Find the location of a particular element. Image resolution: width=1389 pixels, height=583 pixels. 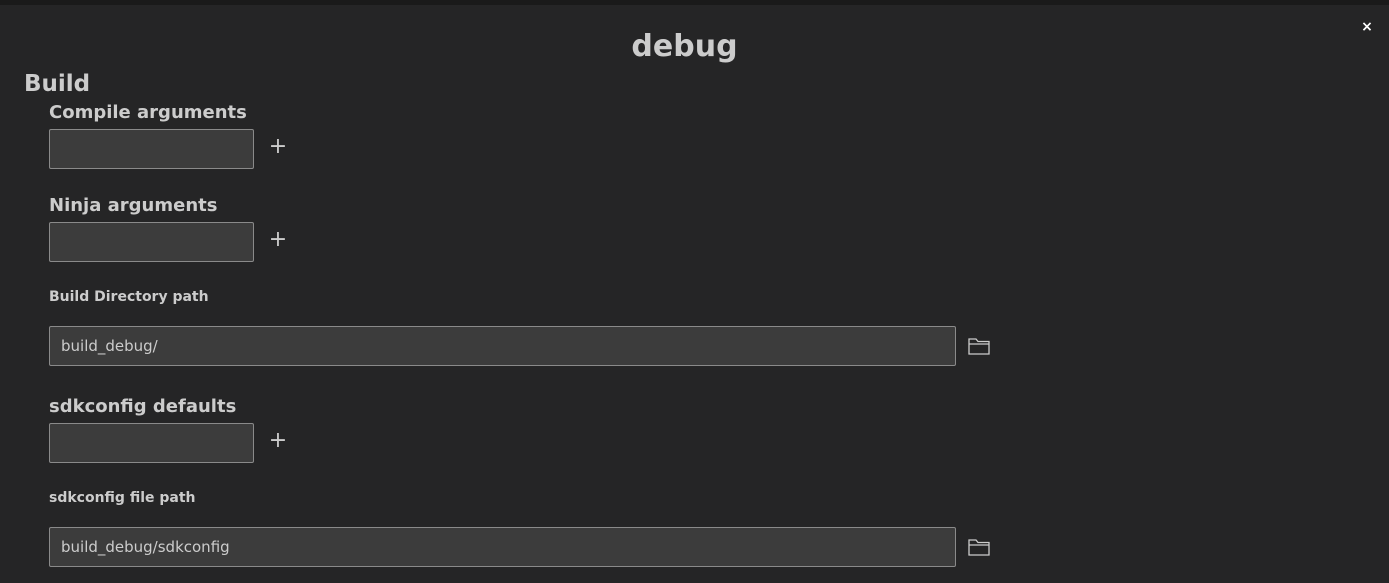

add-sdkconfig-default-button: + is located at coordinates (278, 441).